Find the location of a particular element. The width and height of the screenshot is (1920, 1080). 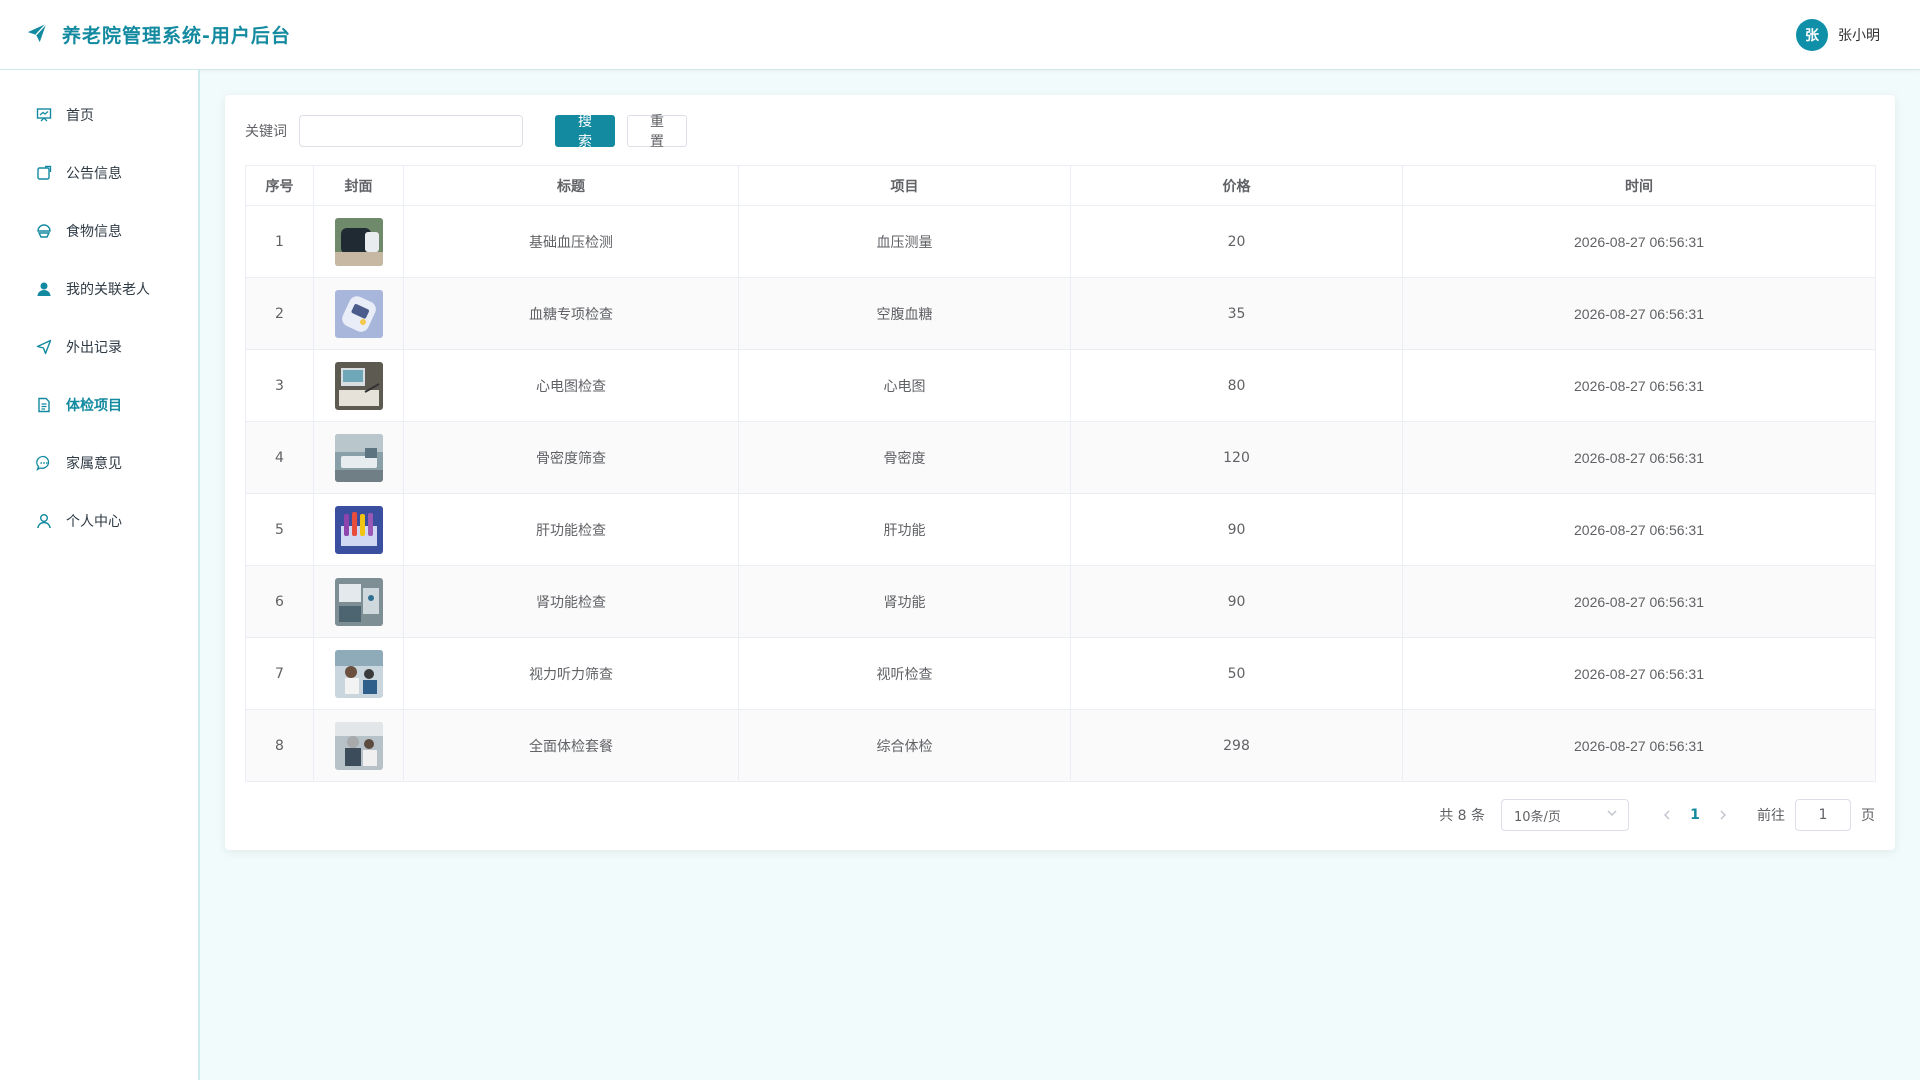

keyword-input is located at coordinates (411, 131).